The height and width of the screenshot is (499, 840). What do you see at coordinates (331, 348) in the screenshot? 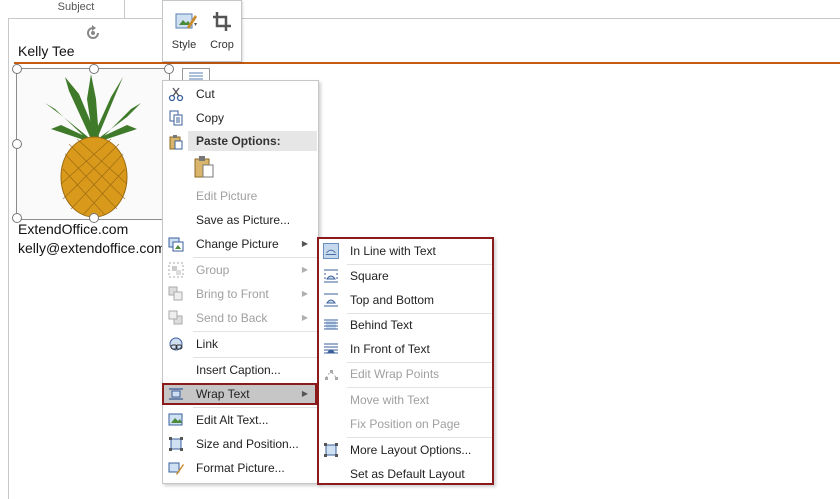
I see `in-front-of-text-icon` at bounding box center [331, 348].